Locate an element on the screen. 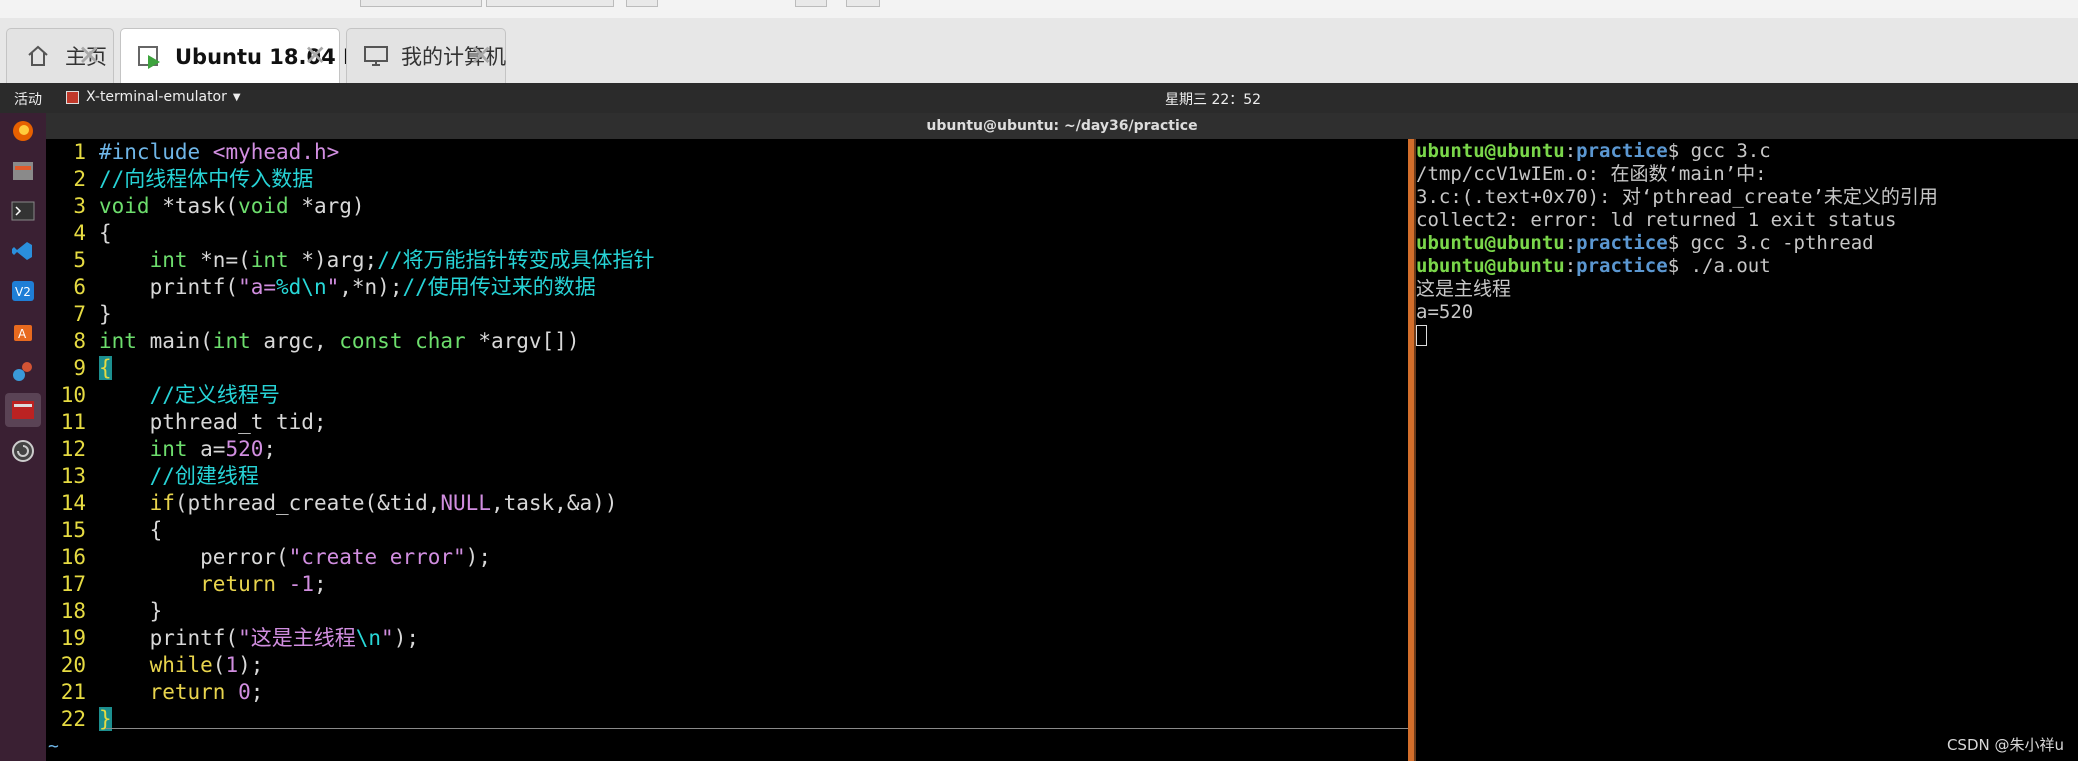 The width and height of the screenshot is (2078, 761). tab-home: 主页 ✕ is located at coordinates (60, 55).